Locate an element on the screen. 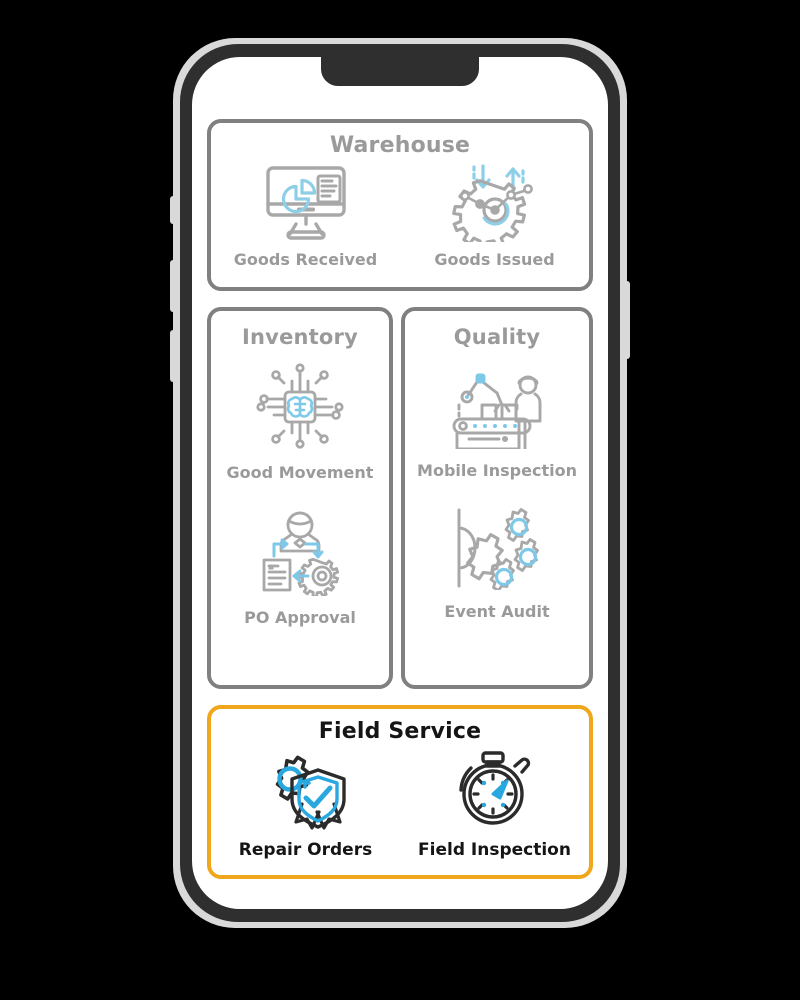 The height and width of the screenshot is (1000, 800). tile-goods-received: Goods Received is located at coordinates (305, 215).